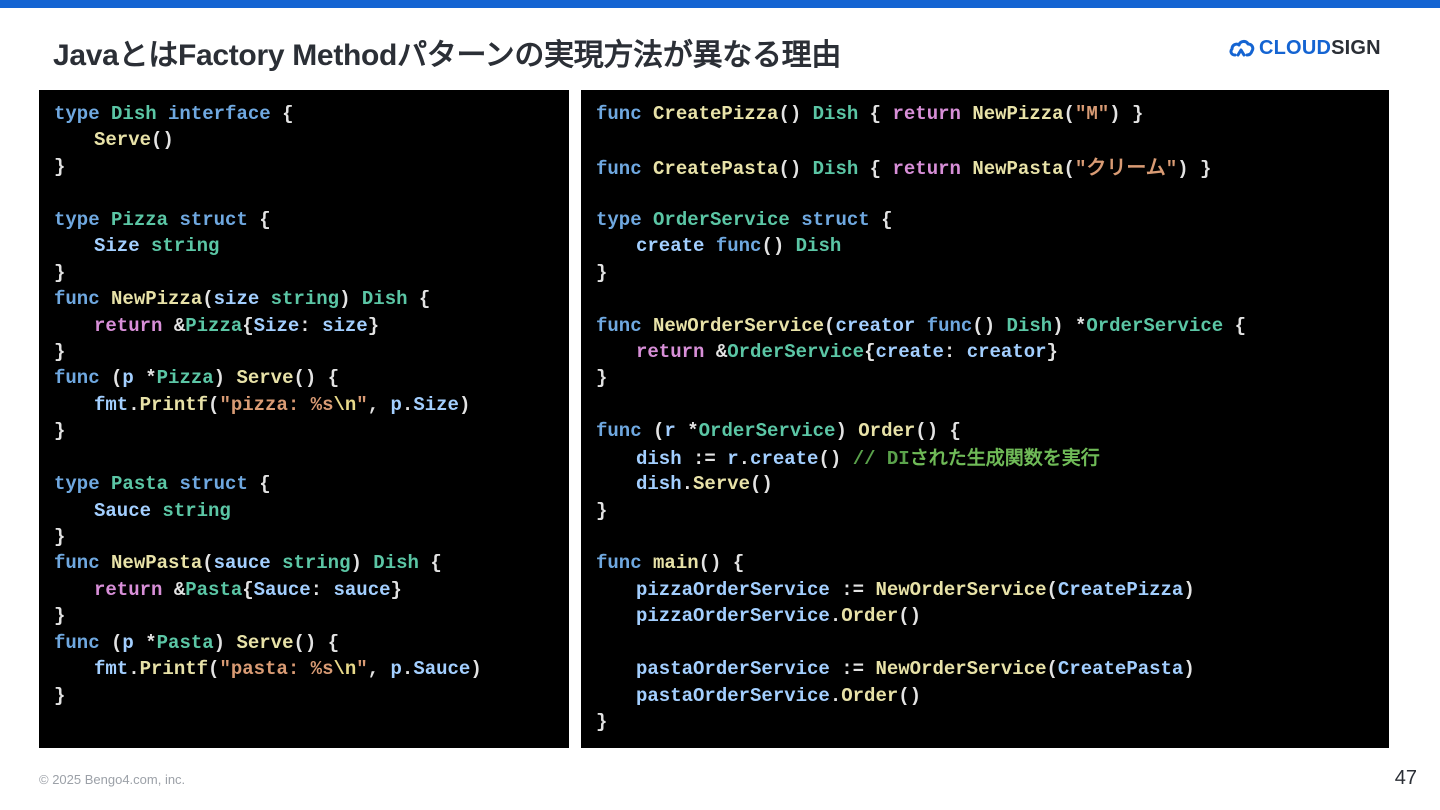  What do you see at coordinates (853, 669) in the screenshot?
I see `code-token: :=` at bounding box center [853, 669].